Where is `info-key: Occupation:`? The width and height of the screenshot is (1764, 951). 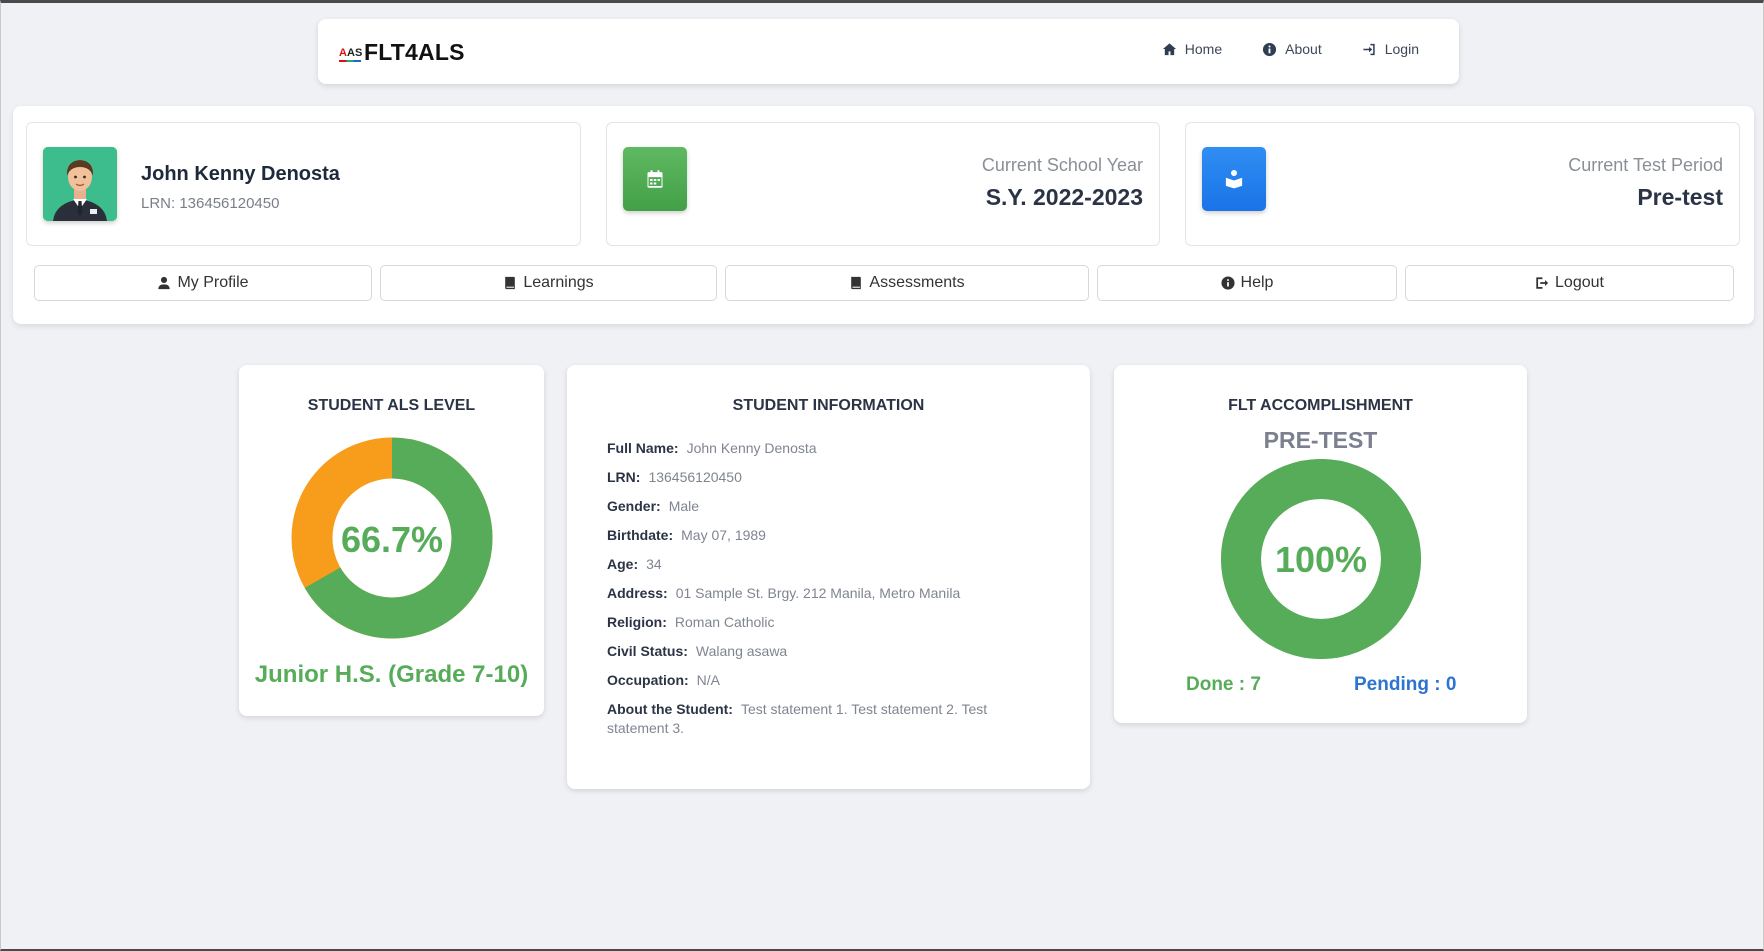
info-key: Occupation: is located at coordinates (648, 680).